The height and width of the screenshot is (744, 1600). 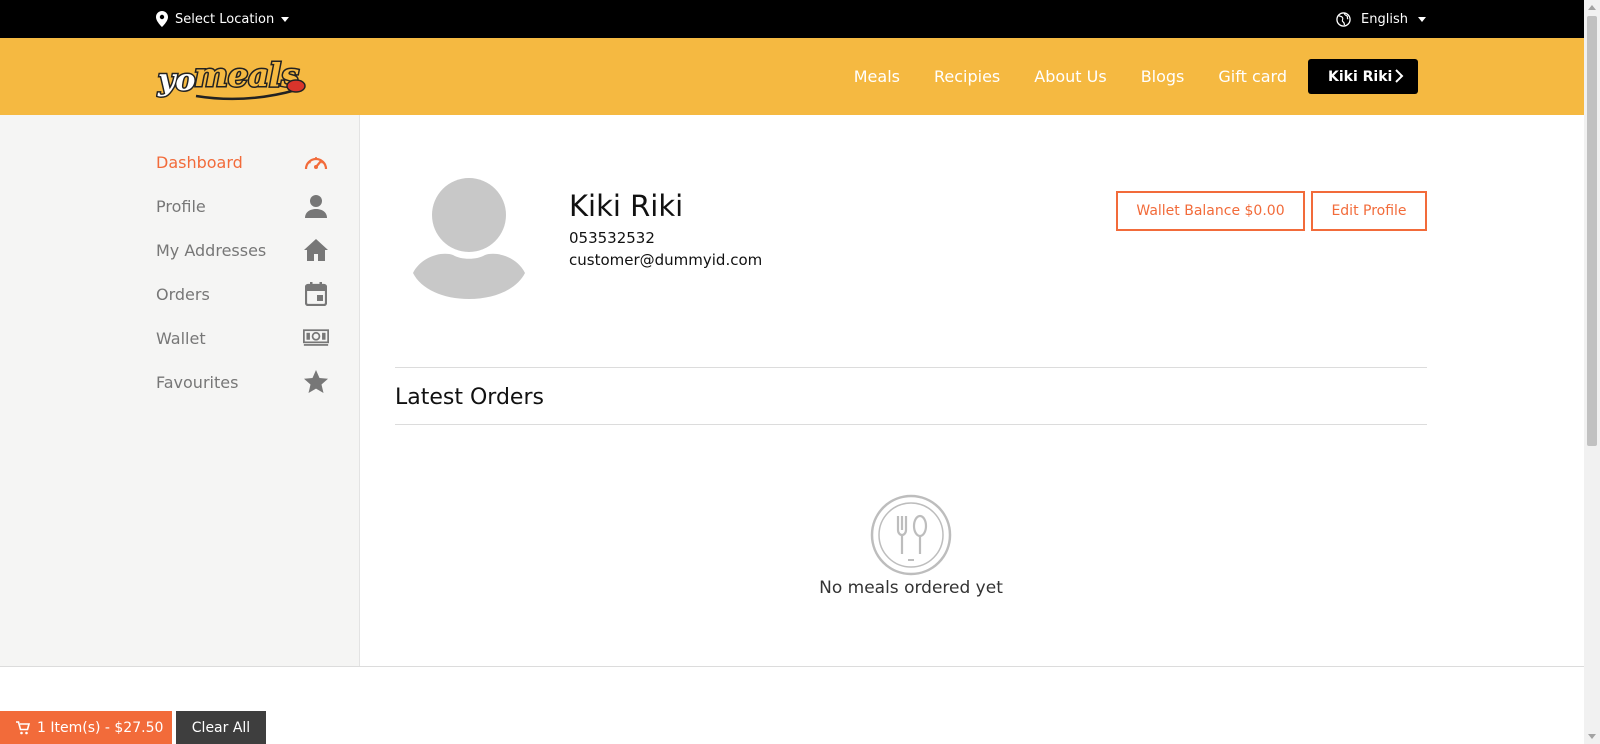 What do you see at coordinates (246, 75) in the screenshot?
I see `svg-text: meals` at bounding box center [246, 75].